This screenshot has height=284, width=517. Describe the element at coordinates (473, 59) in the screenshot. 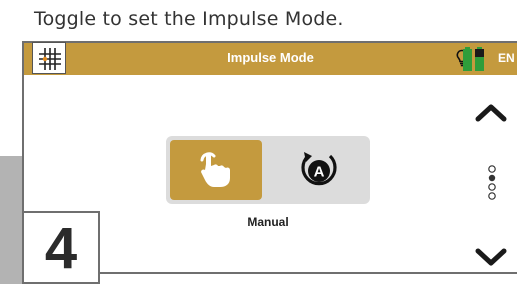

I see `battery-icon` at that location.